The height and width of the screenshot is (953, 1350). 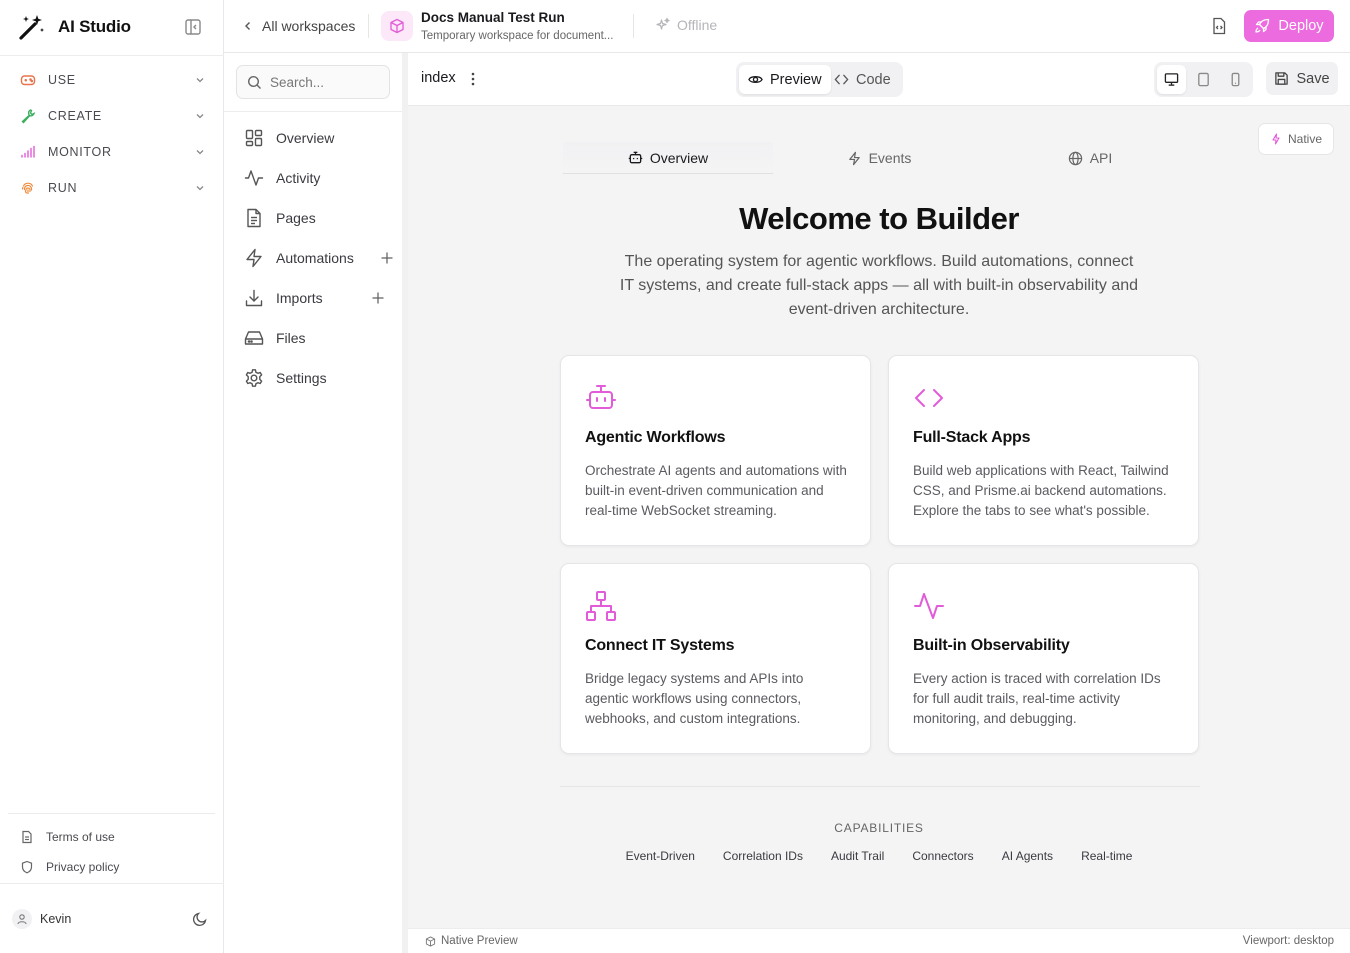 I want to click on capability-item: Correlation IDs, so click(x=762, y=856).